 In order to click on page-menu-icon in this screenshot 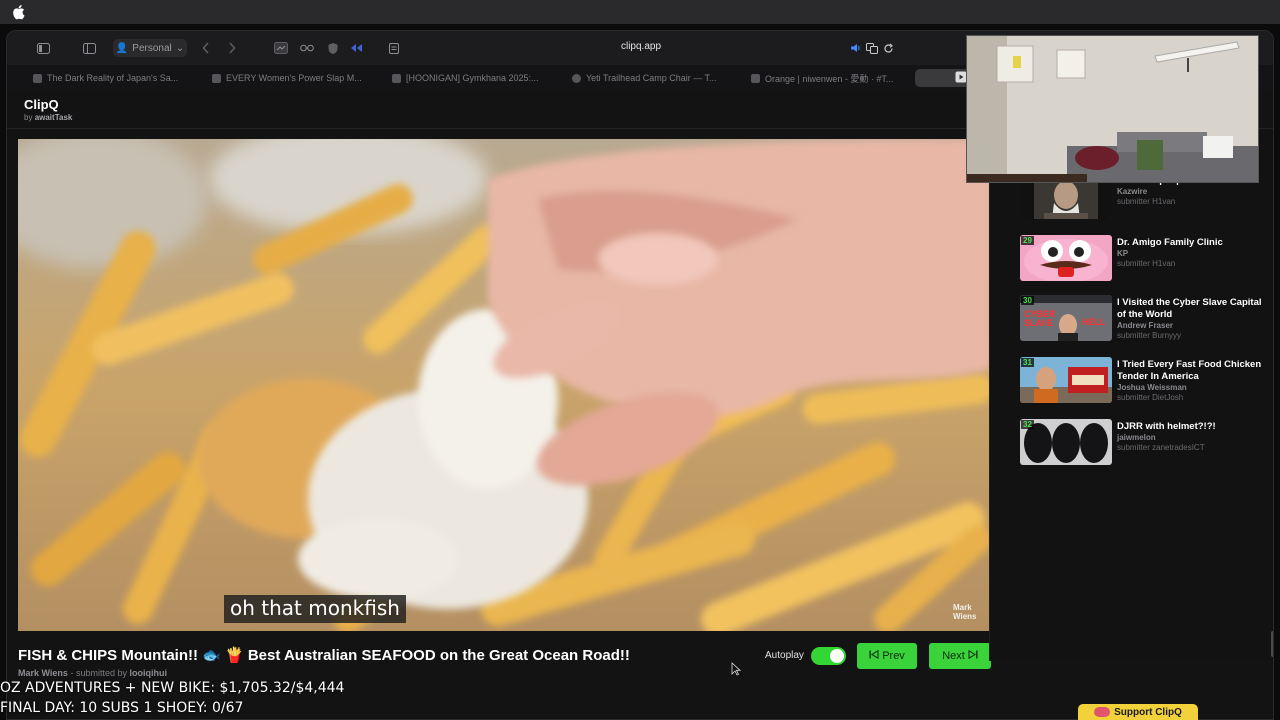, I will do `click(394, 48)`.